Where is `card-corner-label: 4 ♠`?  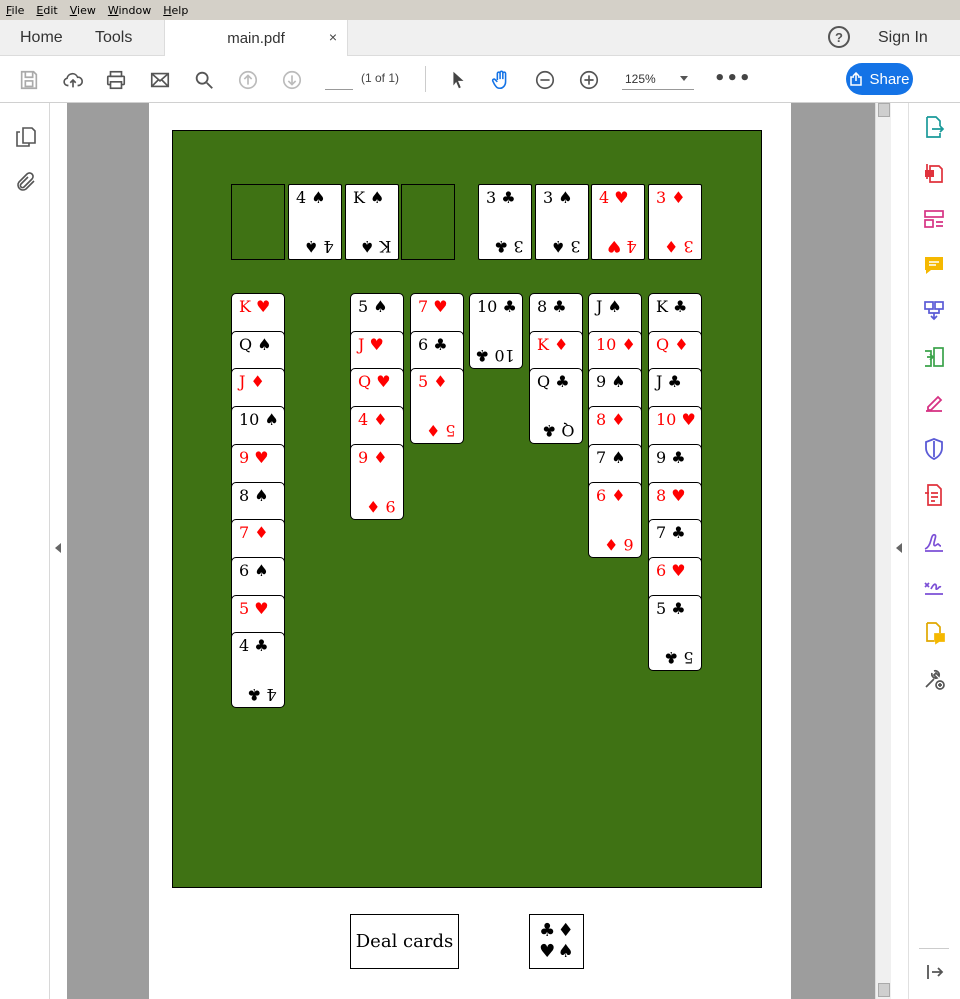 card-corner-label: 4 ♠ is located at coordinates (311, 197).